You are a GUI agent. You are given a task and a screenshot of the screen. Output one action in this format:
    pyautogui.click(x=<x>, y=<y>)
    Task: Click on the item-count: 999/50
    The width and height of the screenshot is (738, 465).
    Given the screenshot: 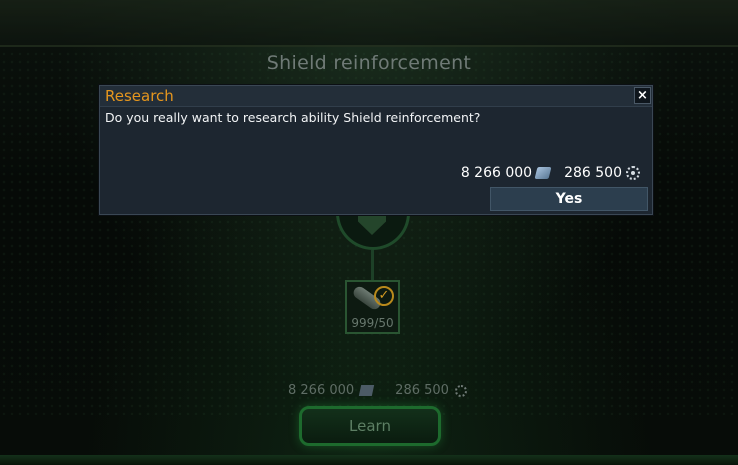 What is the action you would take?
    pyautogui.click(x=372, y=323)
    